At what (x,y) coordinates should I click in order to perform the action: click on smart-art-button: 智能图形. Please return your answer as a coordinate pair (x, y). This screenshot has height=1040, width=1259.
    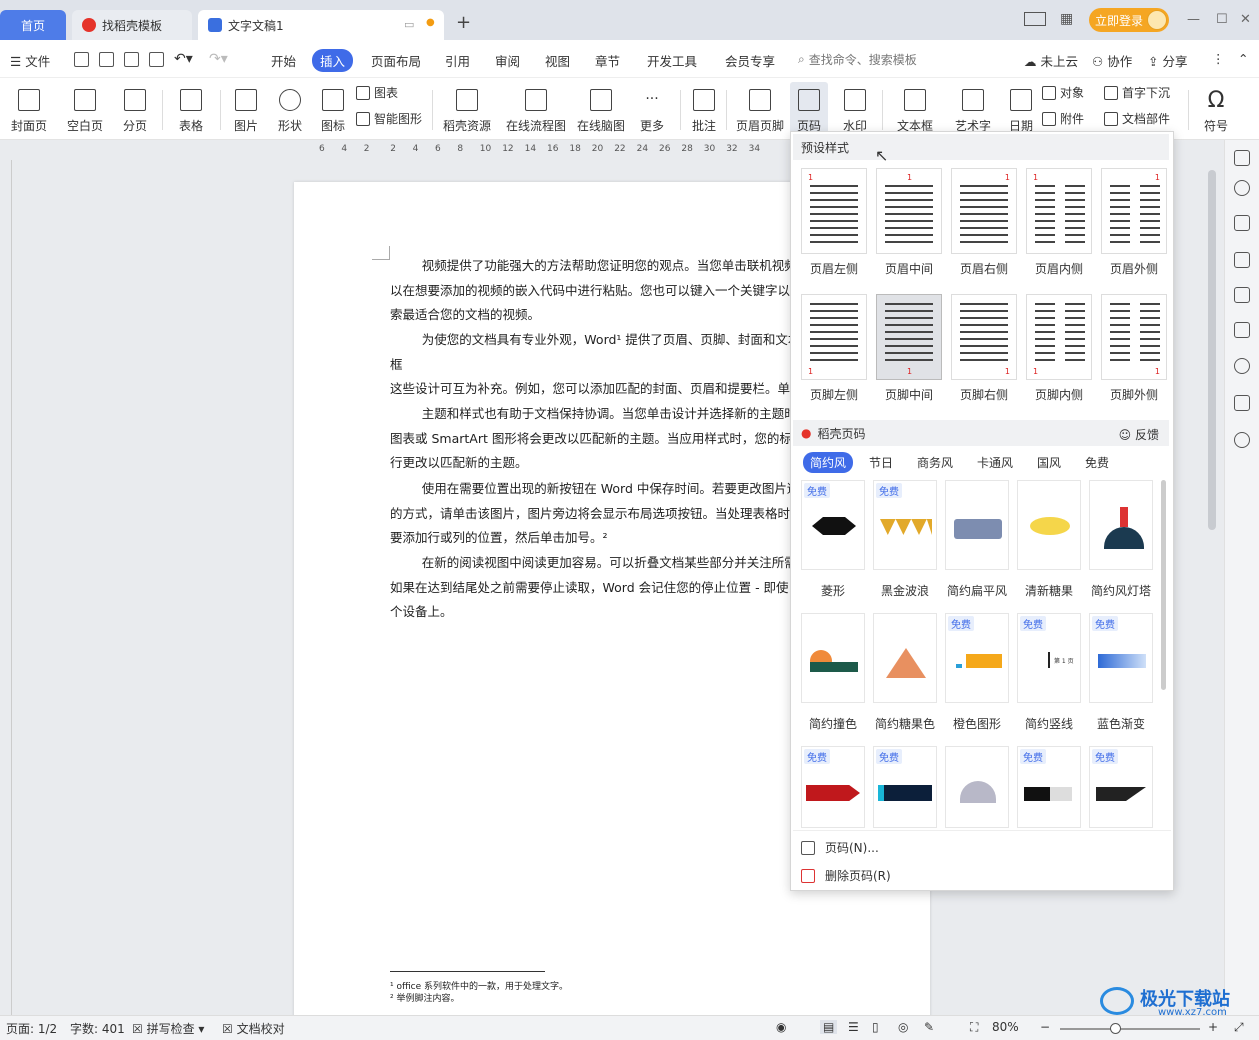
    Looking at the image, I should click on (389, 118).